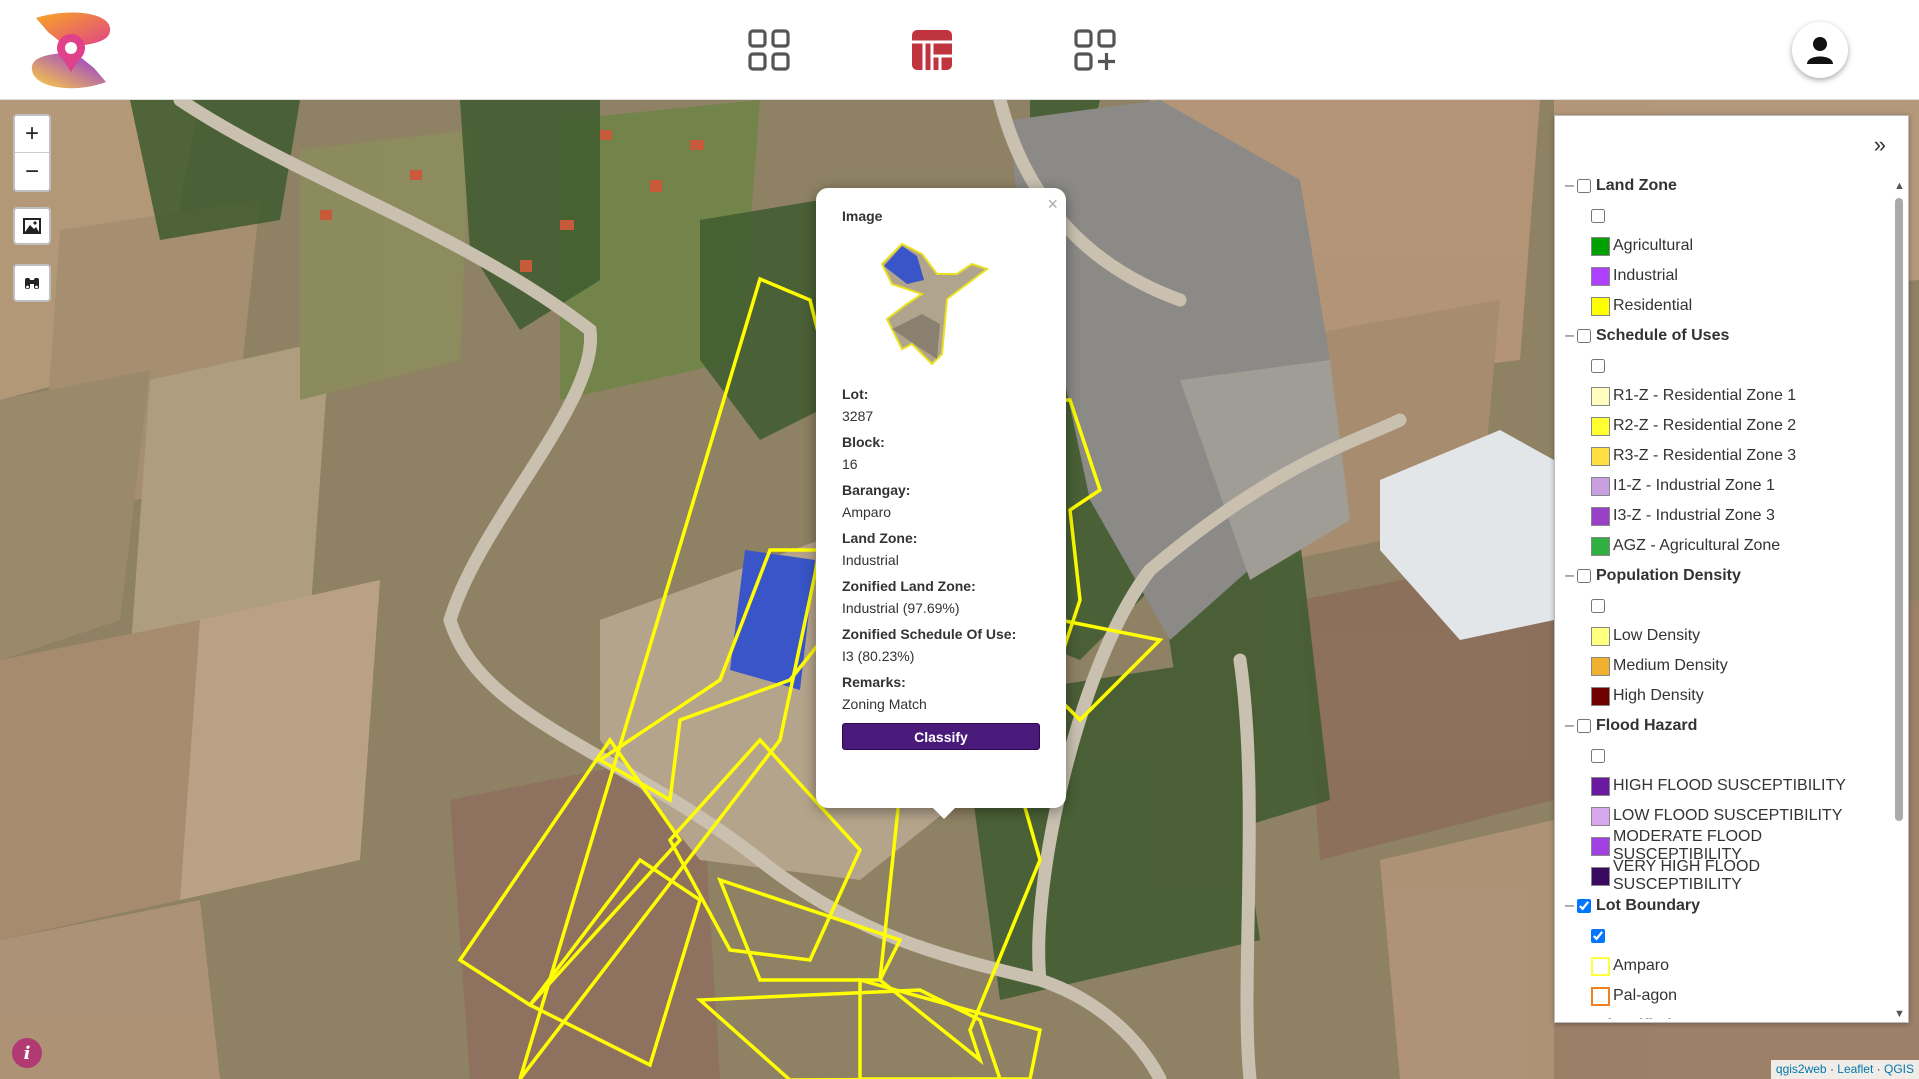 The height and width of the screenshot is (1079, 1919). I want to click on group-name: Classified Lot, so click(1648, 1018).